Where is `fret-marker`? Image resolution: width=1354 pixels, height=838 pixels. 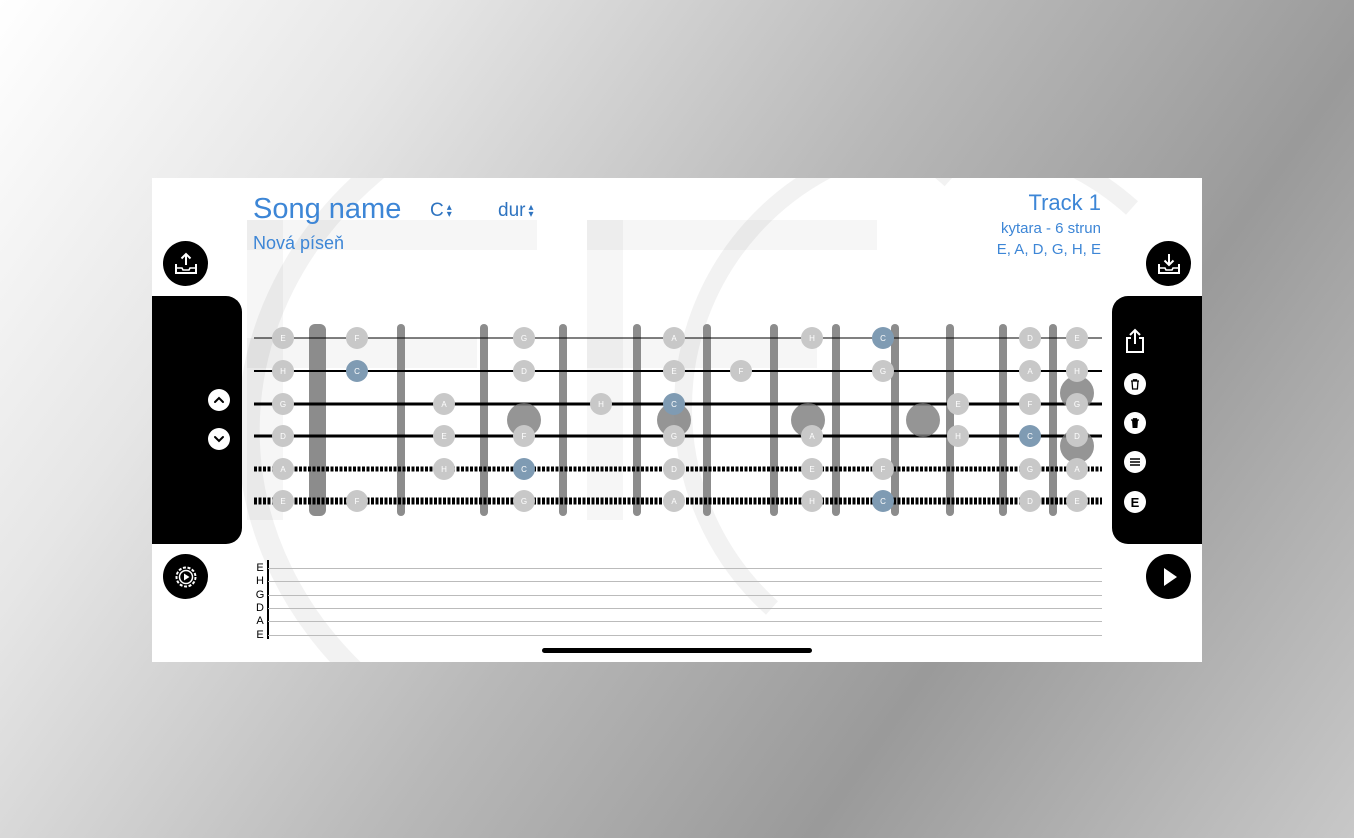 fret-marker is located at coordinates (923, 420).